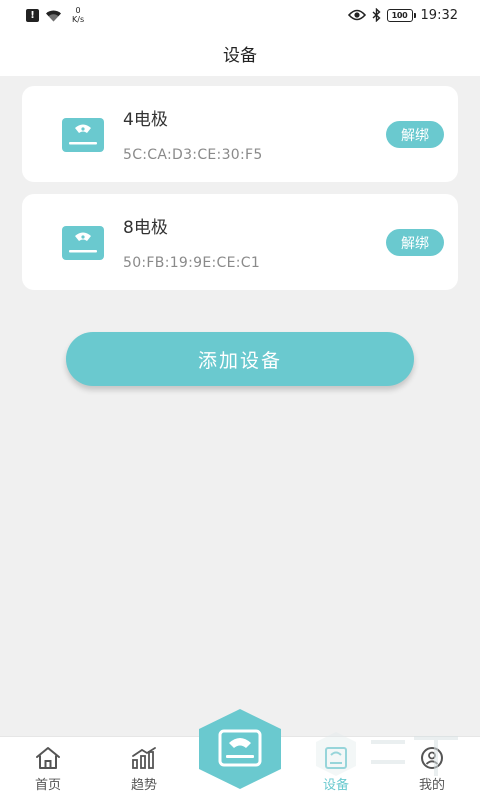 The image size is (480, 800). What do you see at coordinates (144, 758) in the screenshot?
I see `trend-chart-icon` at bounding box center [144, 758].